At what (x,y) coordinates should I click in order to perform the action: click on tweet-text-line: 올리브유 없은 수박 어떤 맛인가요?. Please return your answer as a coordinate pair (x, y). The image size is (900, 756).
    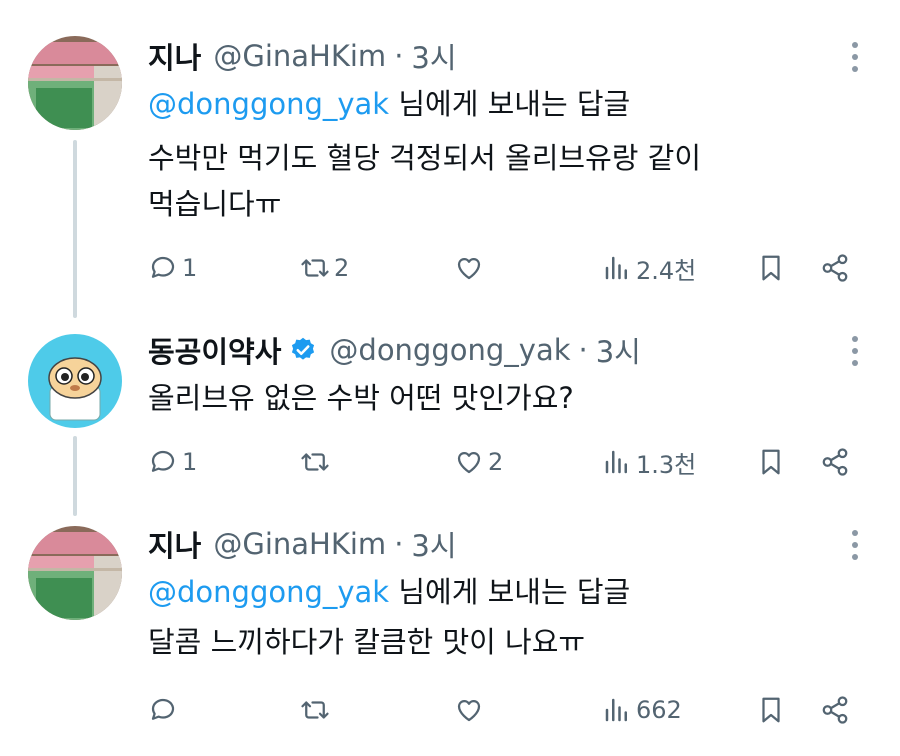
    Looking at the image, I should click on (361, 398).